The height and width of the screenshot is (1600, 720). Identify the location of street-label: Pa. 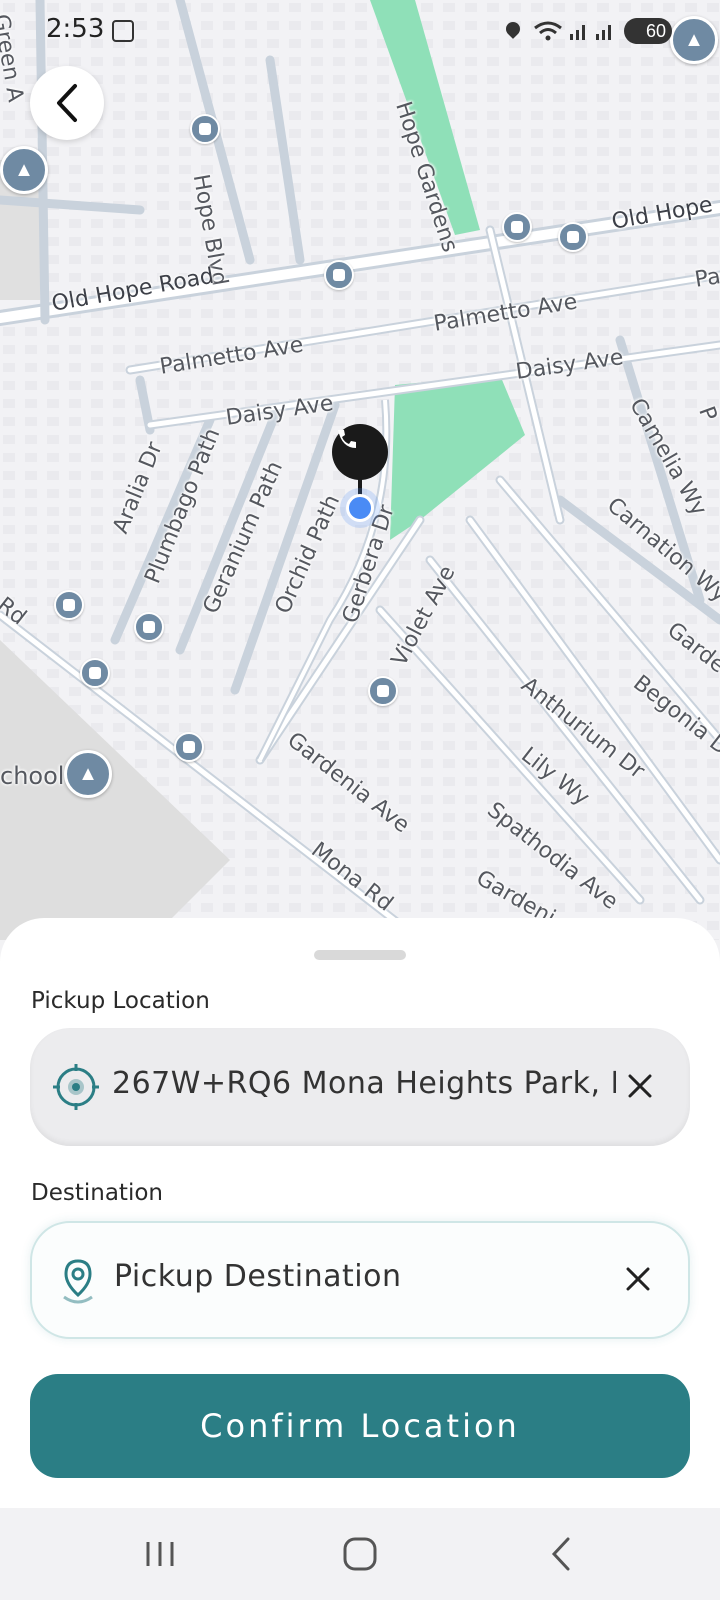
(706, 278).